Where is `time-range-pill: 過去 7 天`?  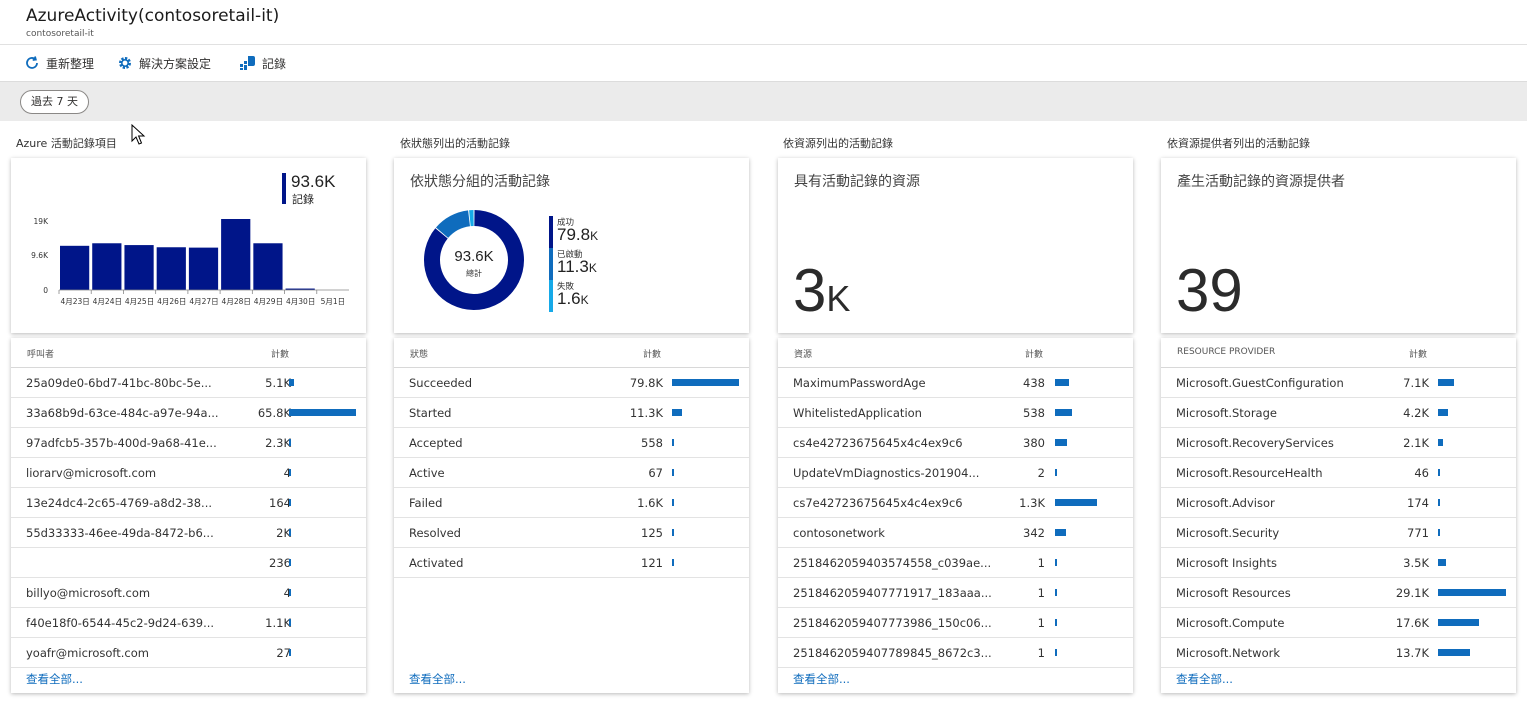 time-range-pill: 過去 7 天 is located at coordinates (54, 102).